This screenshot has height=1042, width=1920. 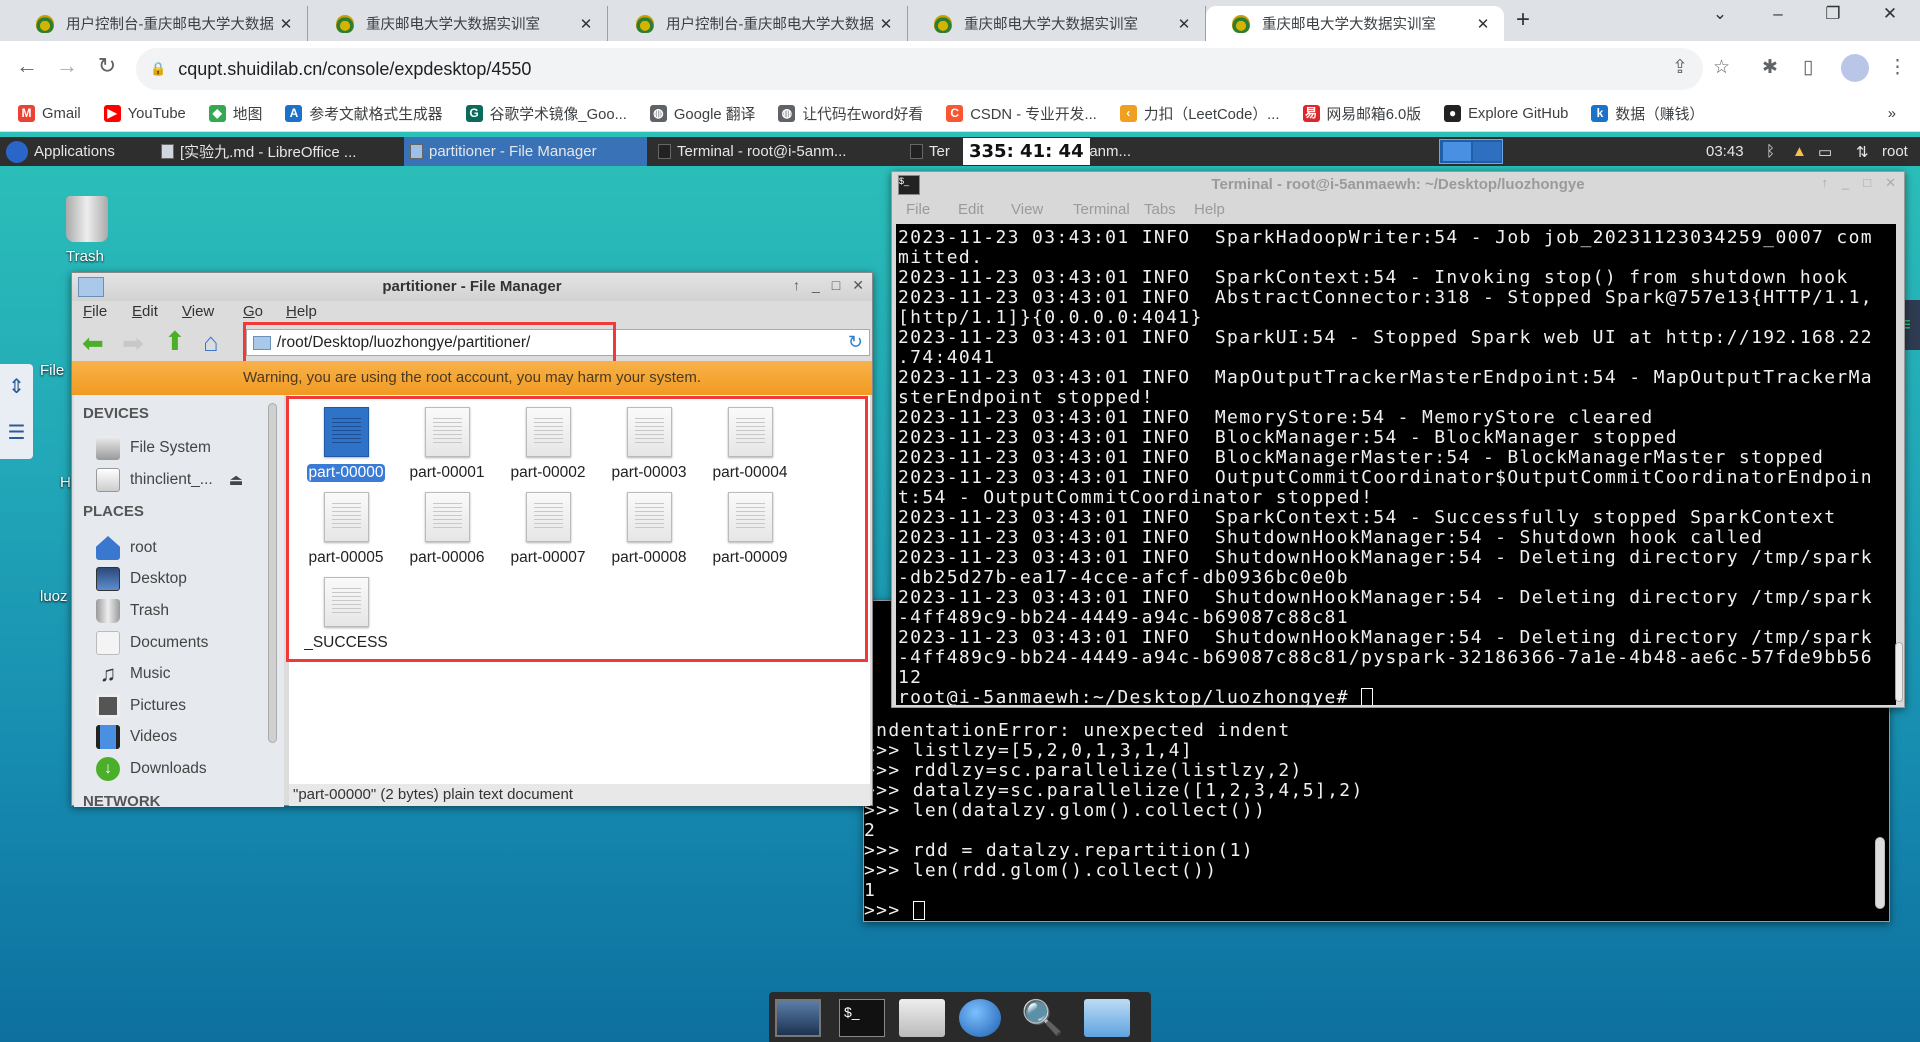 I want to click on trash-desktop-label: Trash, so click(x=85, y=256).